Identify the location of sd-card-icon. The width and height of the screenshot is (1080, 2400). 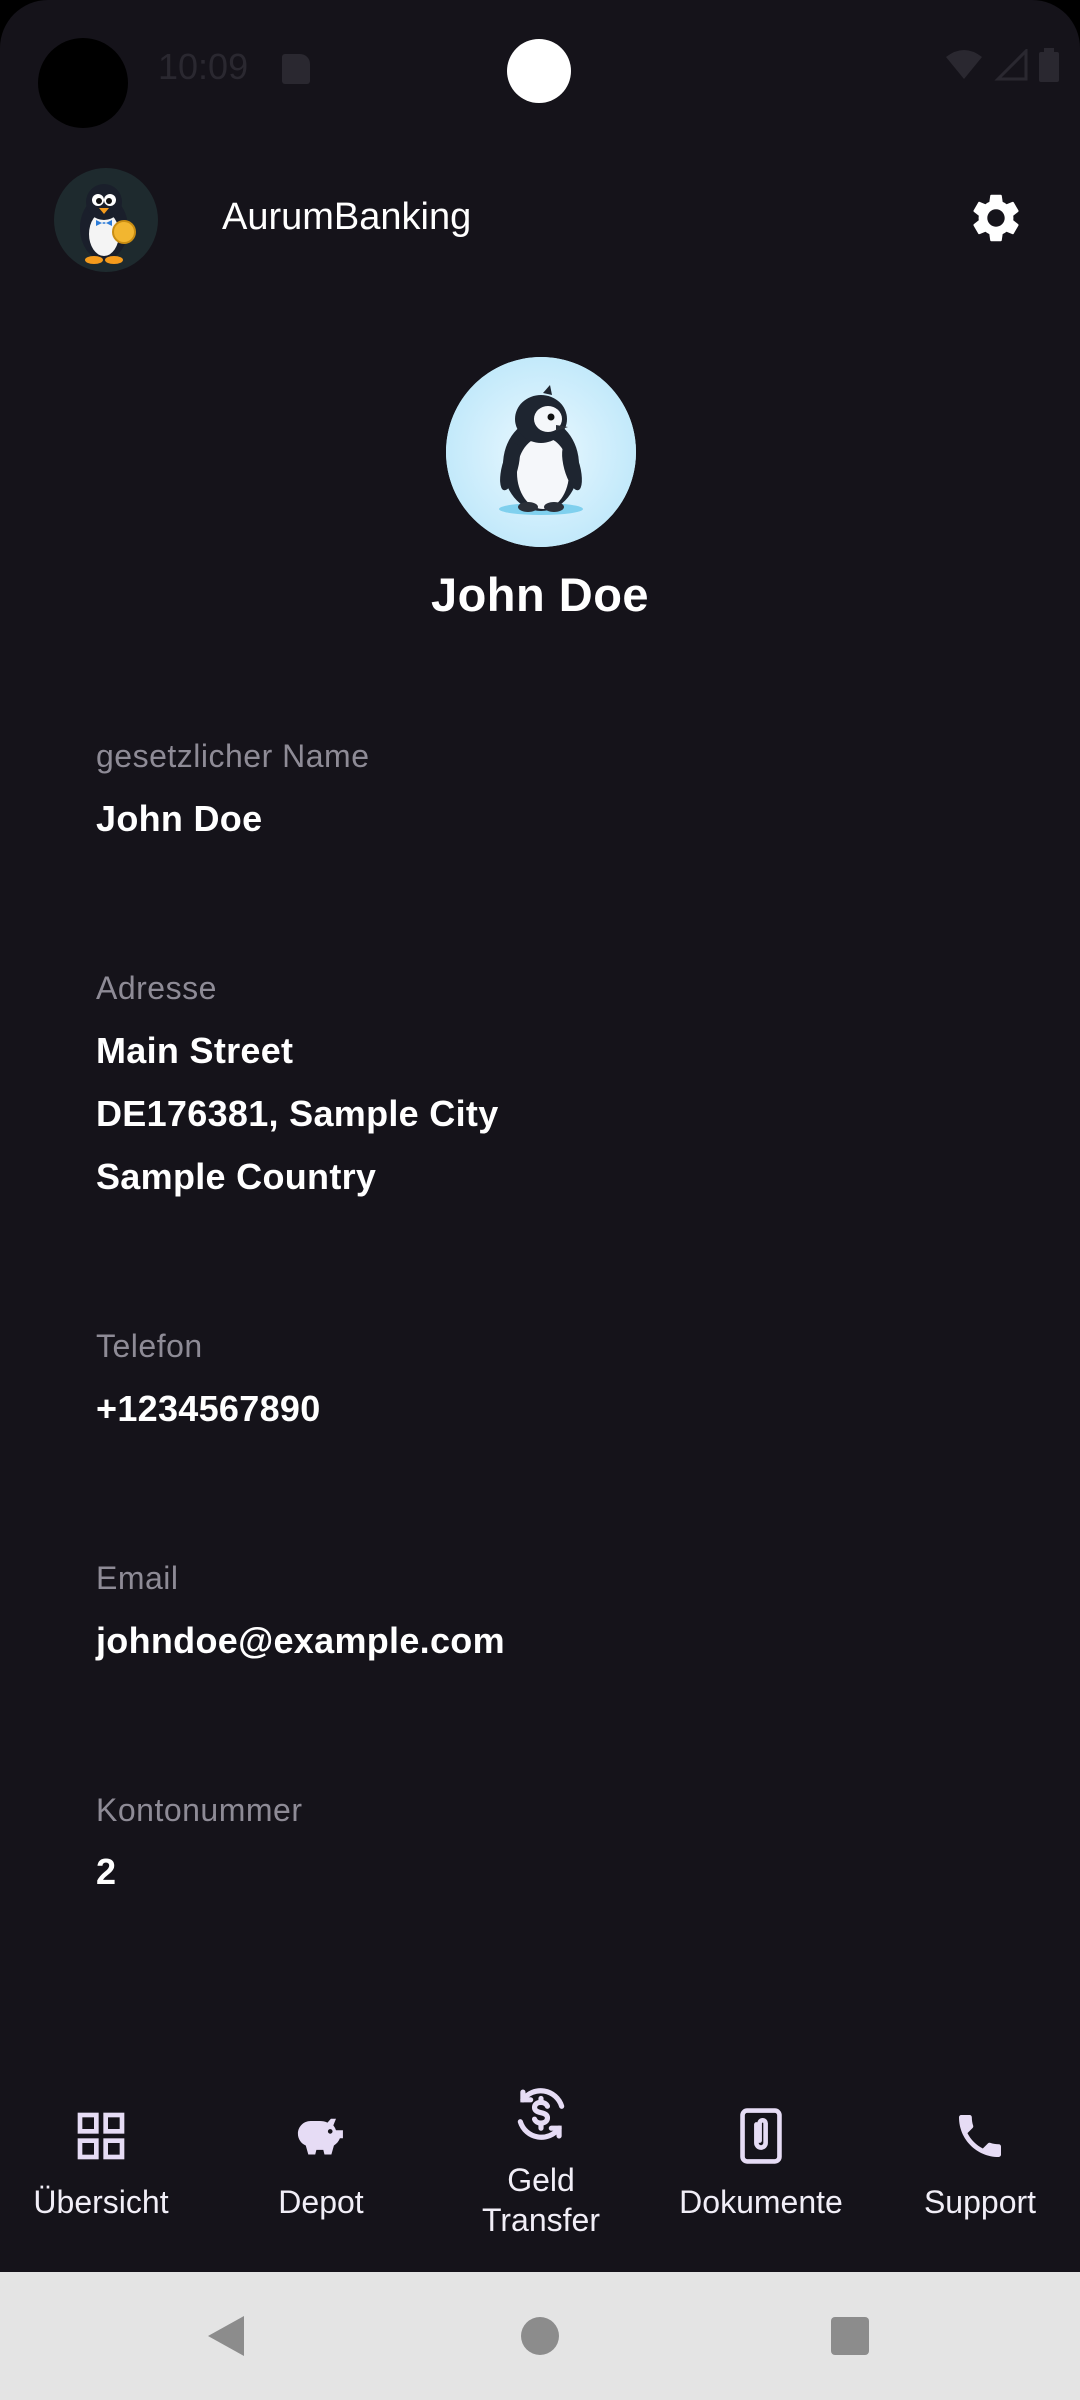
(296, 69).